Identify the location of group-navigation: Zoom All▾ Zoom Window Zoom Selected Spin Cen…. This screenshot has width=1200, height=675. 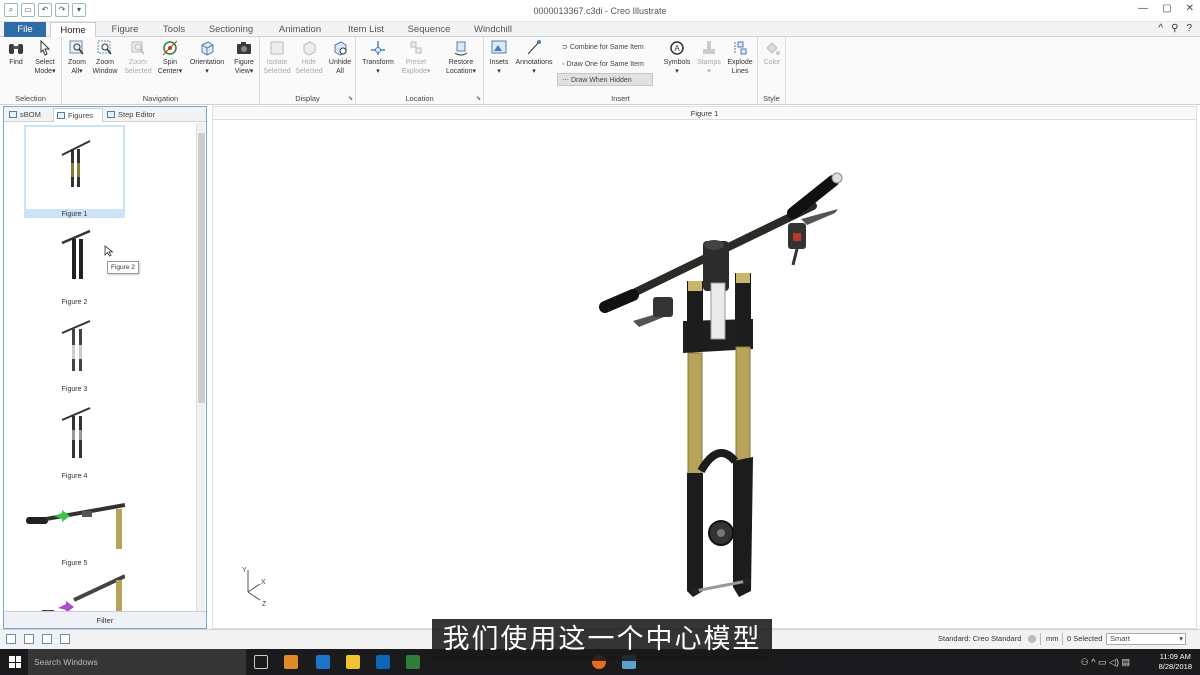
(161, 71).